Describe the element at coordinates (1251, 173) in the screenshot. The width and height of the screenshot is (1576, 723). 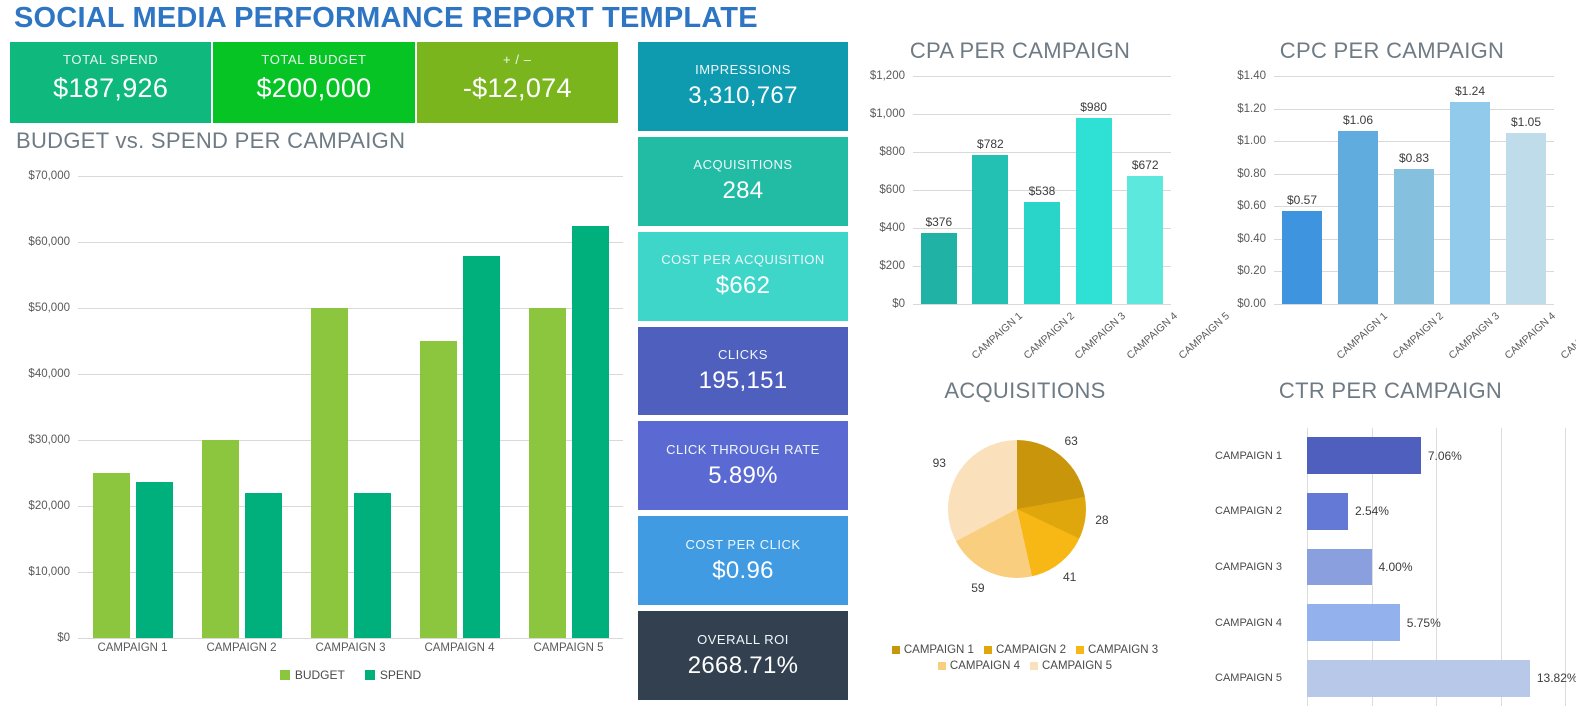
I see `y-axis-tick: $0.80` at that location.